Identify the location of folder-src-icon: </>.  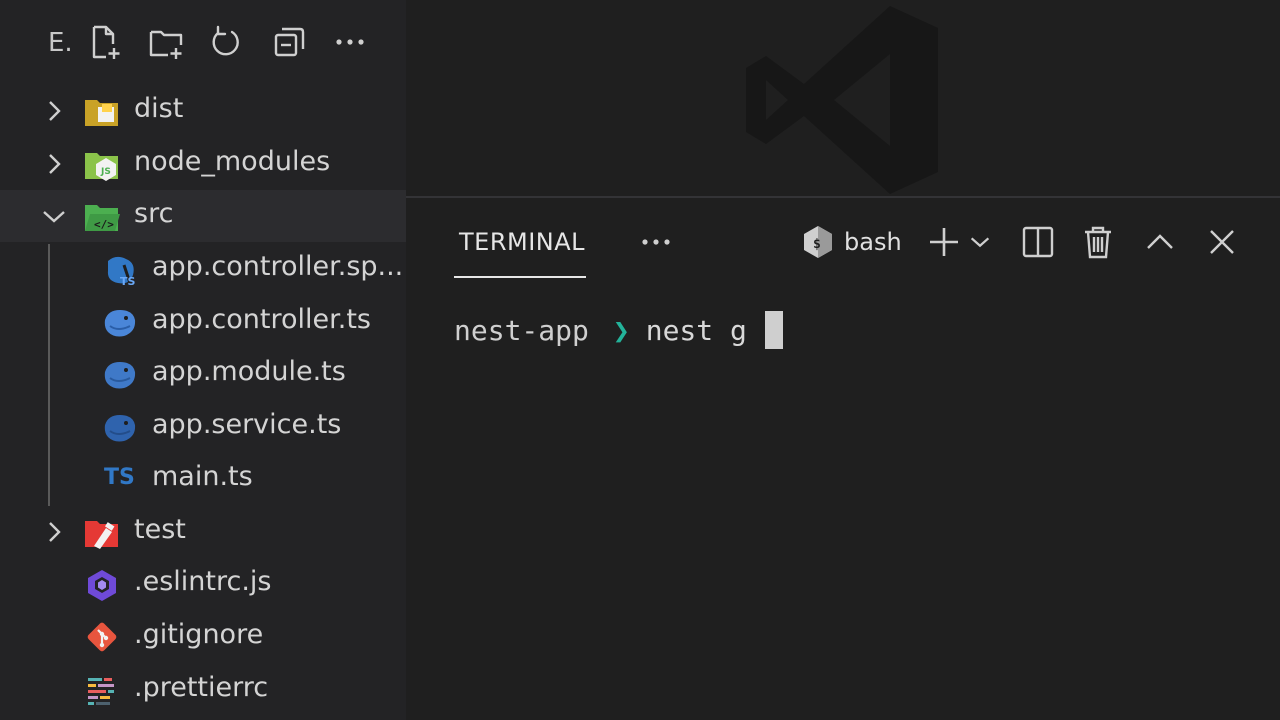
(102, 218).